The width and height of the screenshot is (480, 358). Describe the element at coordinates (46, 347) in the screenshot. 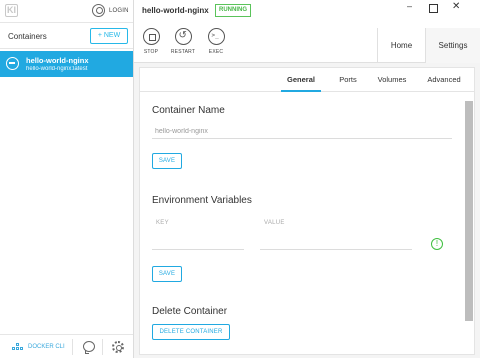

I see `docker-cli-label: DOCKER CLI` at that location.